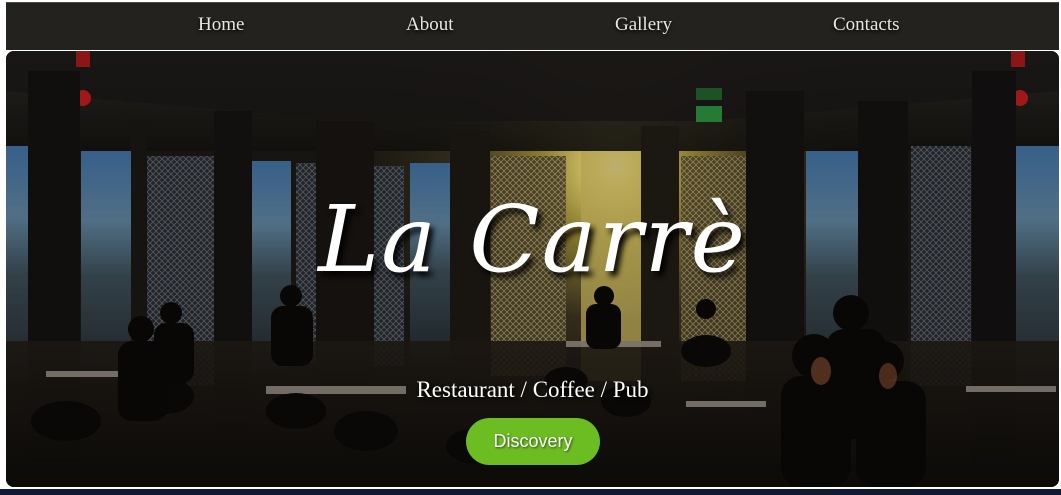  Describe the element at coordinates (530, 492) in the screenshot. I see `bottom-edge` at that location.